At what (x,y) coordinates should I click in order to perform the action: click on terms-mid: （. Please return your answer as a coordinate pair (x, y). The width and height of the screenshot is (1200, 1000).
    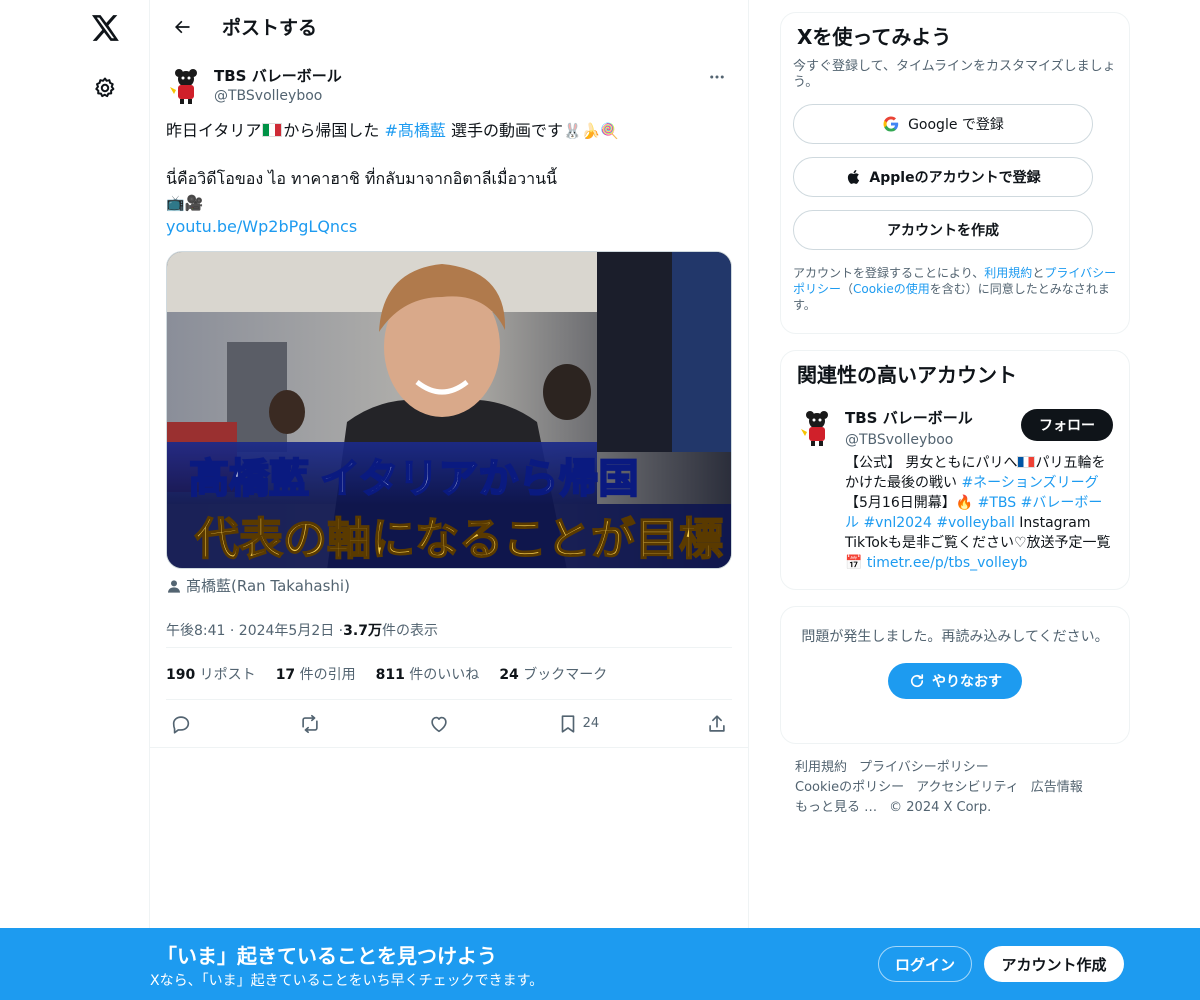
    Looking at the image, I should click on (847, 289).